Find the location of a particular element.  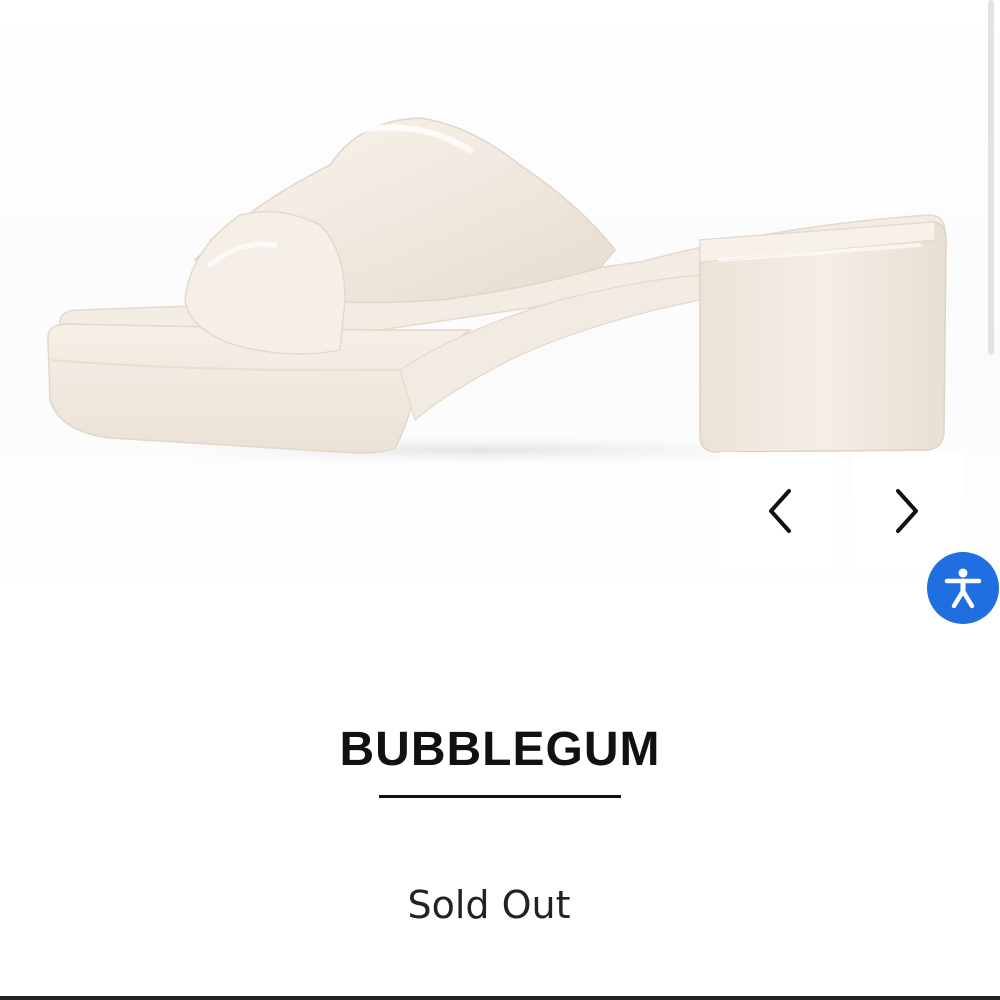

product-title: BUBBLEGUM is located at coordinates (500, 749).